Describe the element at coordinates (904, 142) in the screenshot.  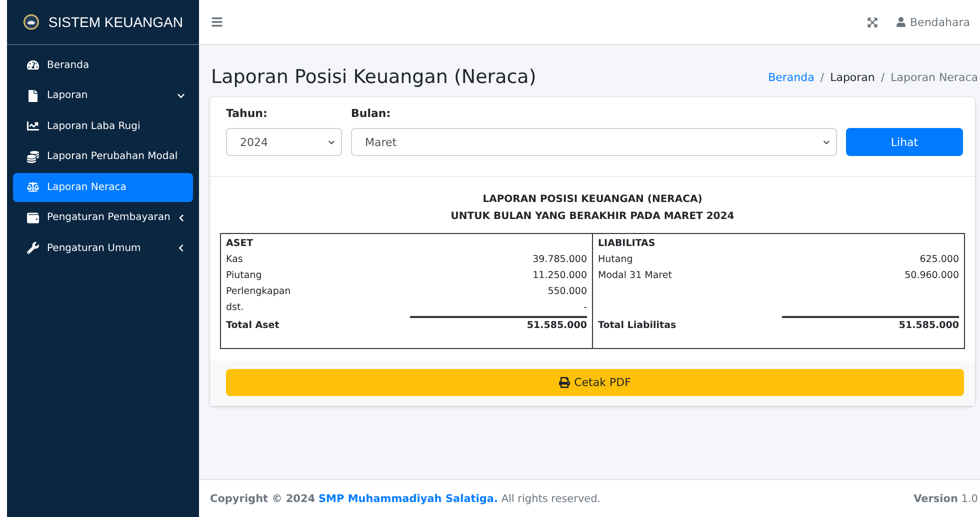
I see `view-button: Lihat` at that location.